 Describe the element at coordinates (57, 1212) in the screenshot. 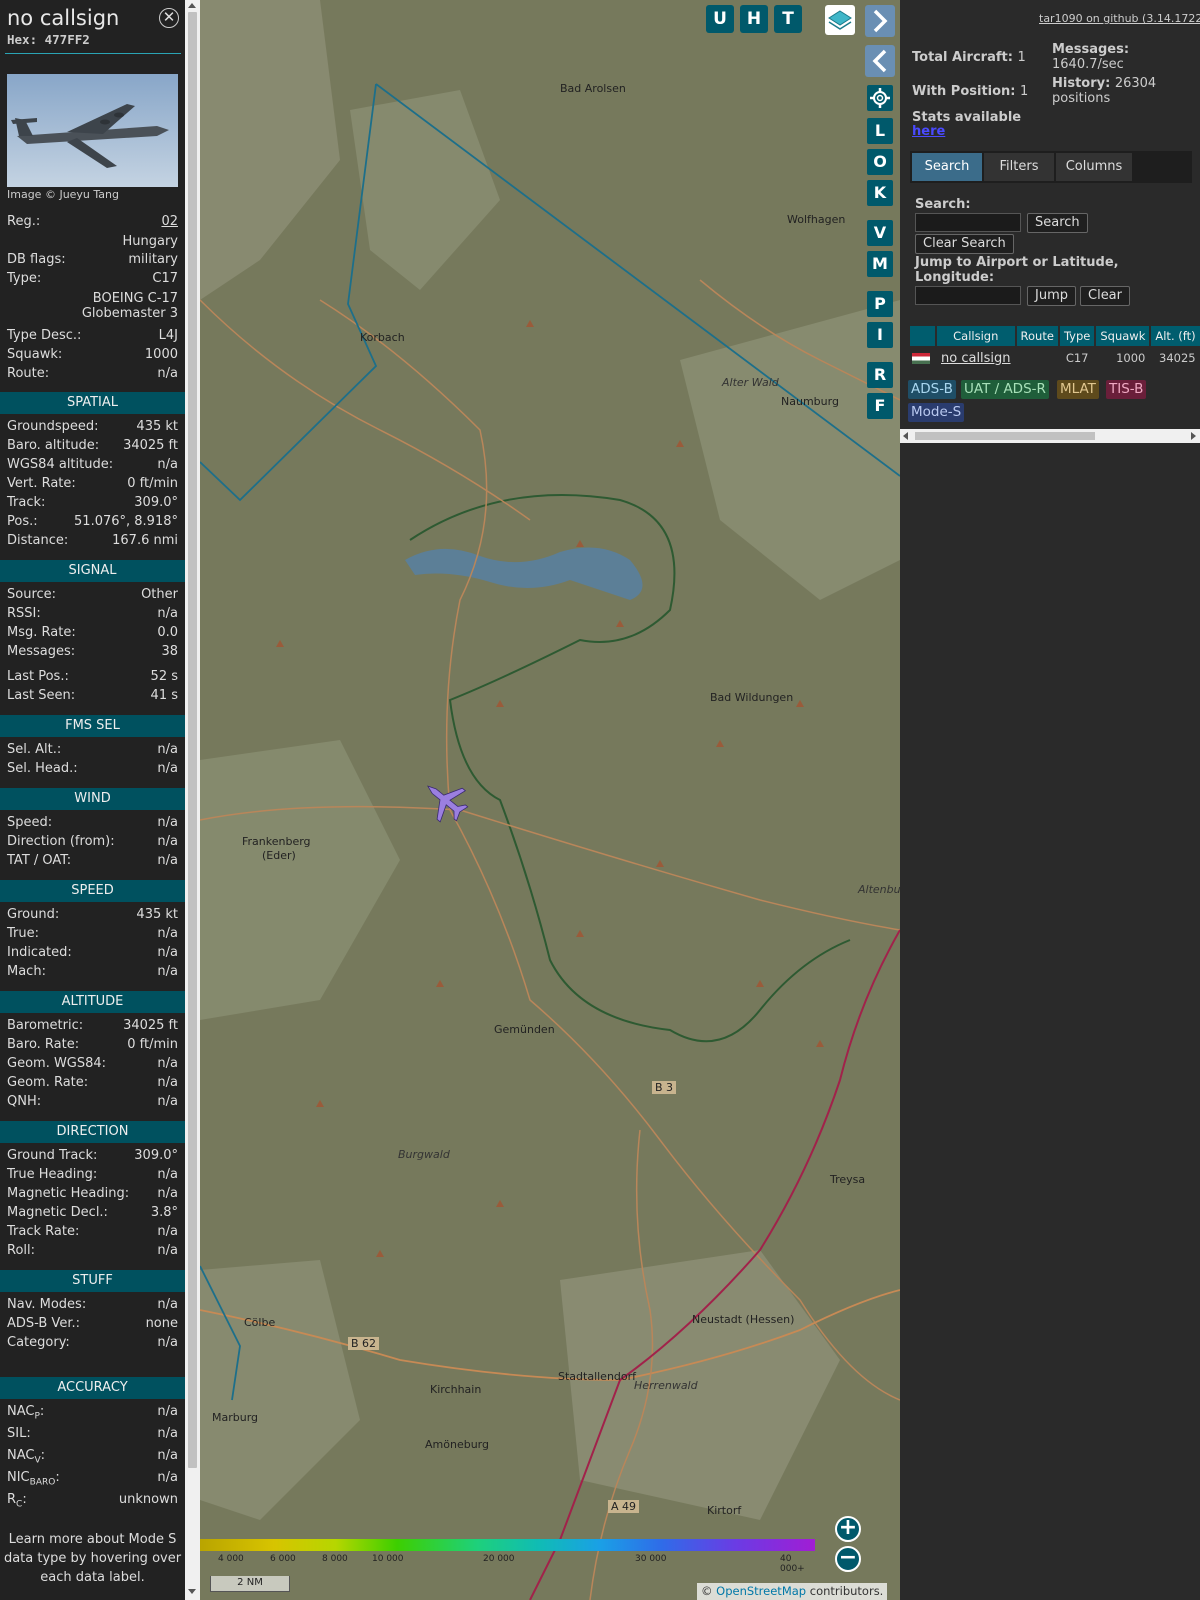

I see `direction-label: Magnetic Decl.:` at that location.